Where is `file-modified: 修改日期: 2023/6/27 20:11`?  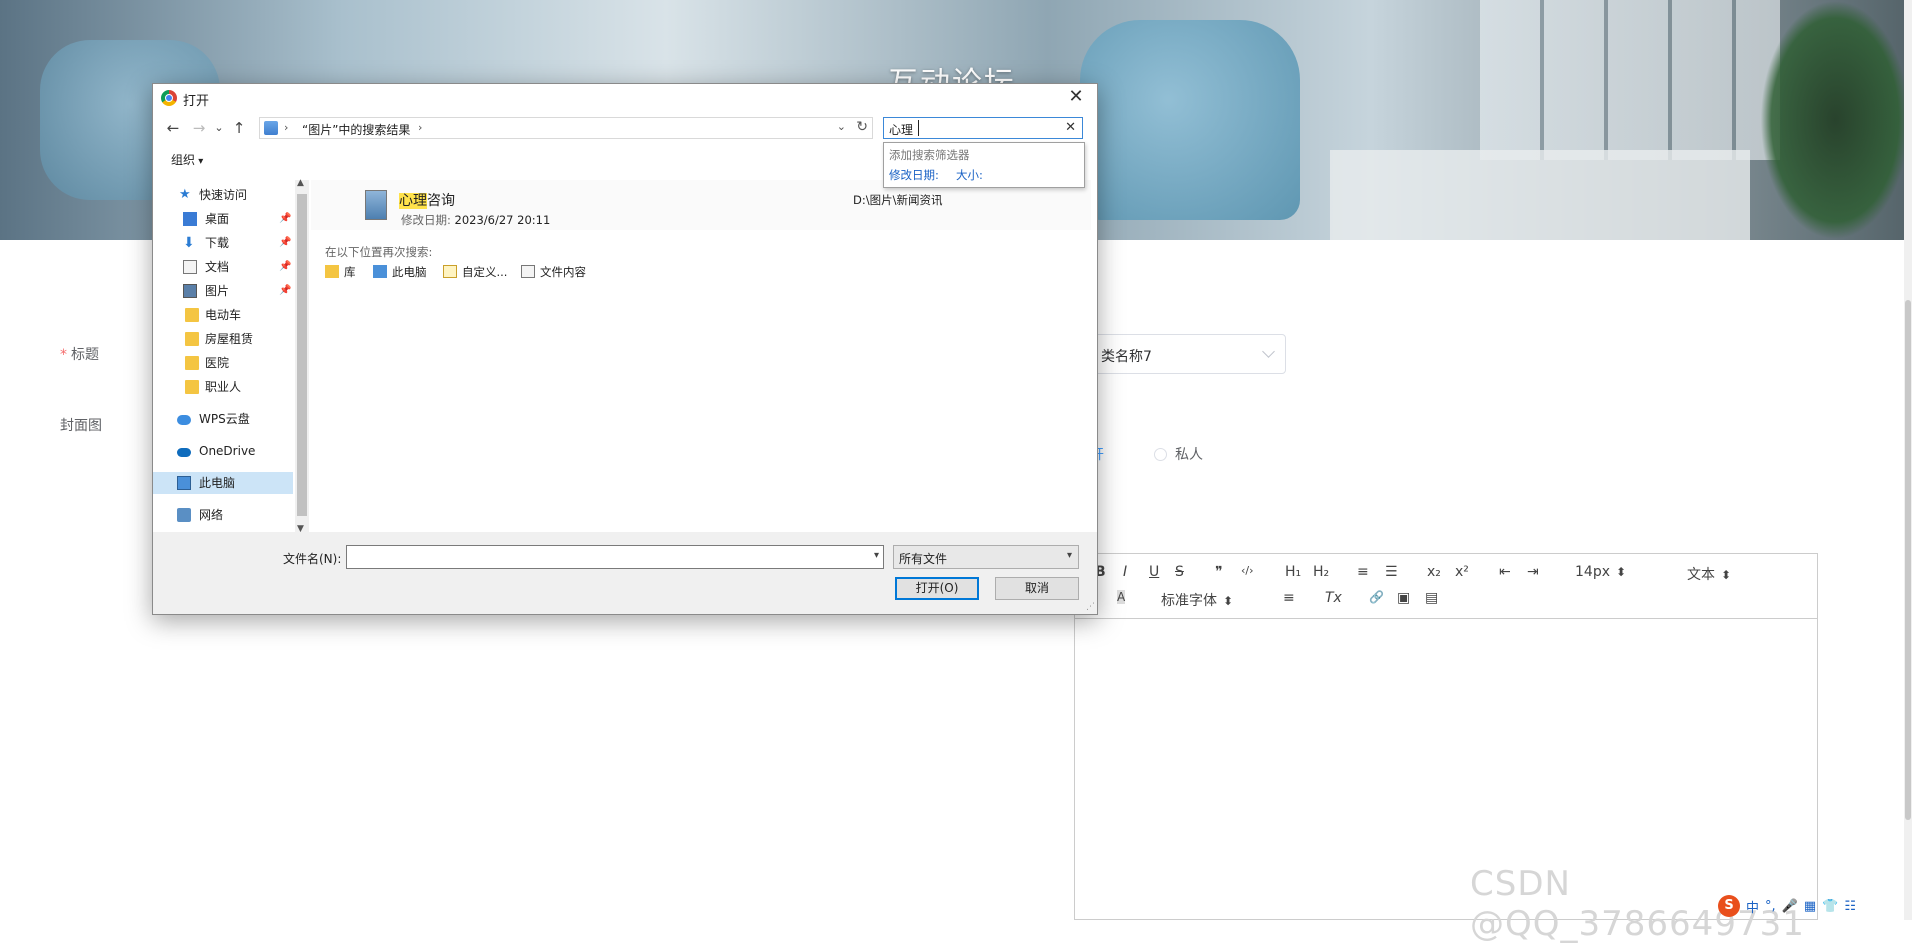
file-modified: 修改日期: 2023/6/27 20:11 is located at coordinates (476, 220).